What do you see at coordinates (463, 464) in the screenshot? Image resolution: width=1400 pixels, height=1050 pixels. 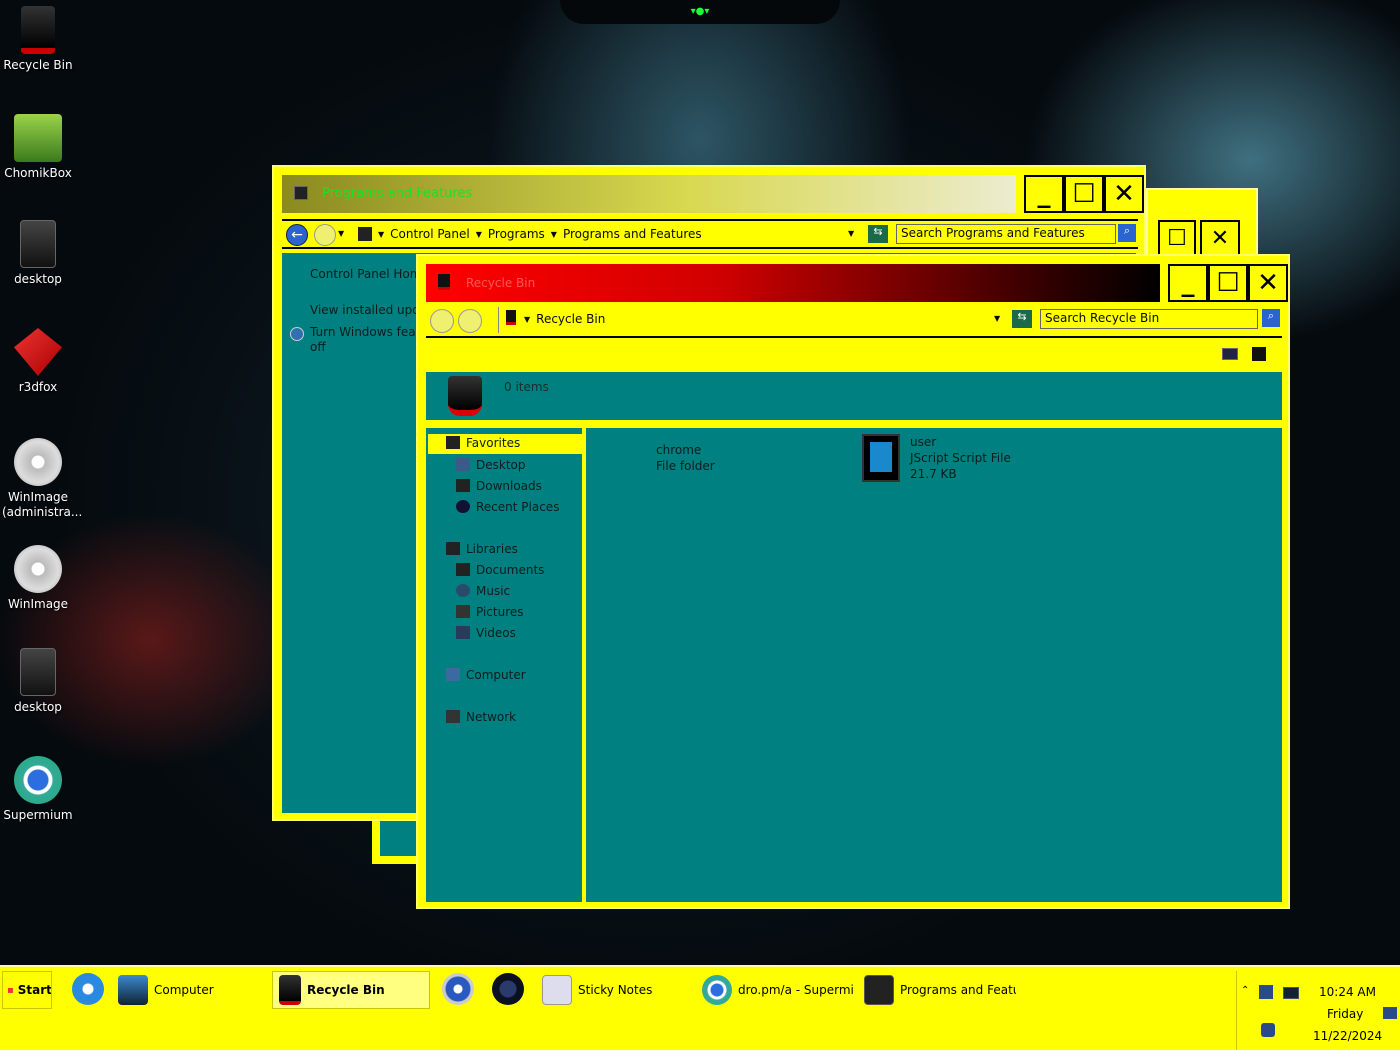 I see `desktop-icon` at bounding box center [463, 464].